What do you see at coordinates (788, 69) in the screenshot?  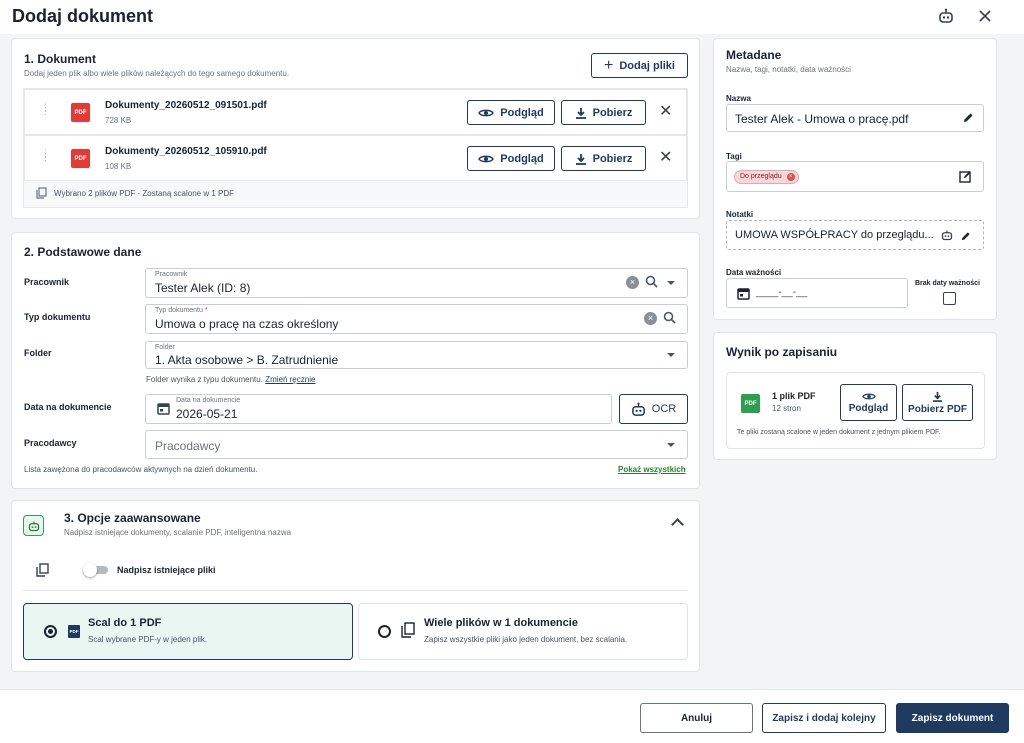 I see `metadata-subtitle: Nazwa, tagi, notatki, data ważności` at bounding box center [788, 69].